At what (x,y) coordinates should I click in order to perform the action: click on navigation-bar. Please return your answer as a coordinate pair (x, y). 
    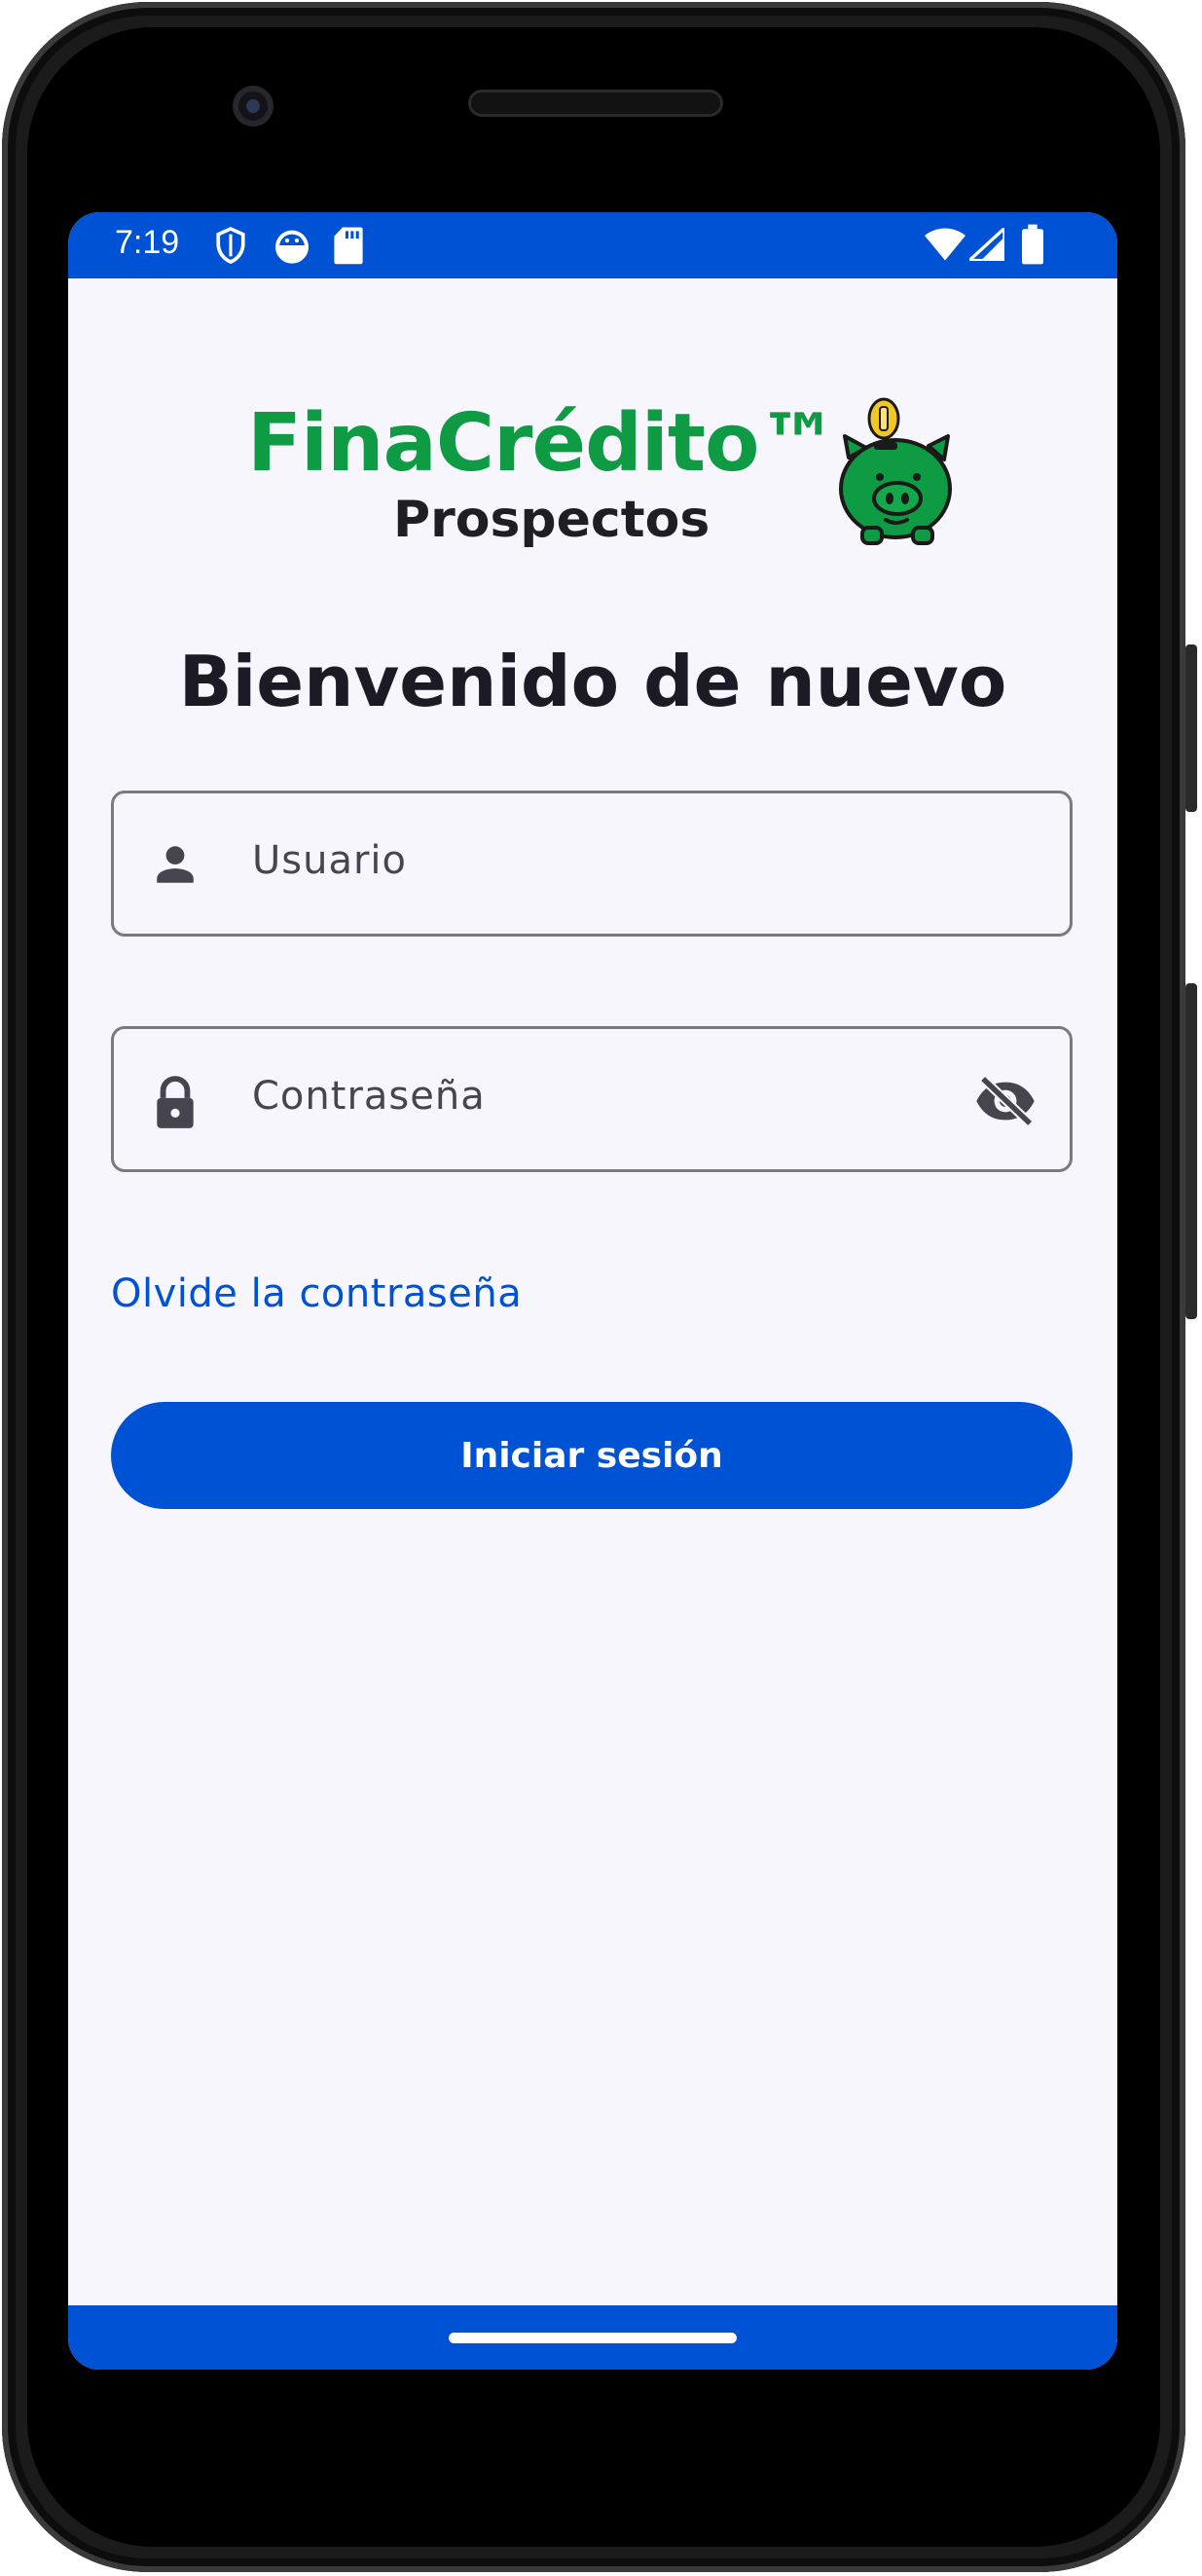
    Looking at the image, I should click on (592, 2337).